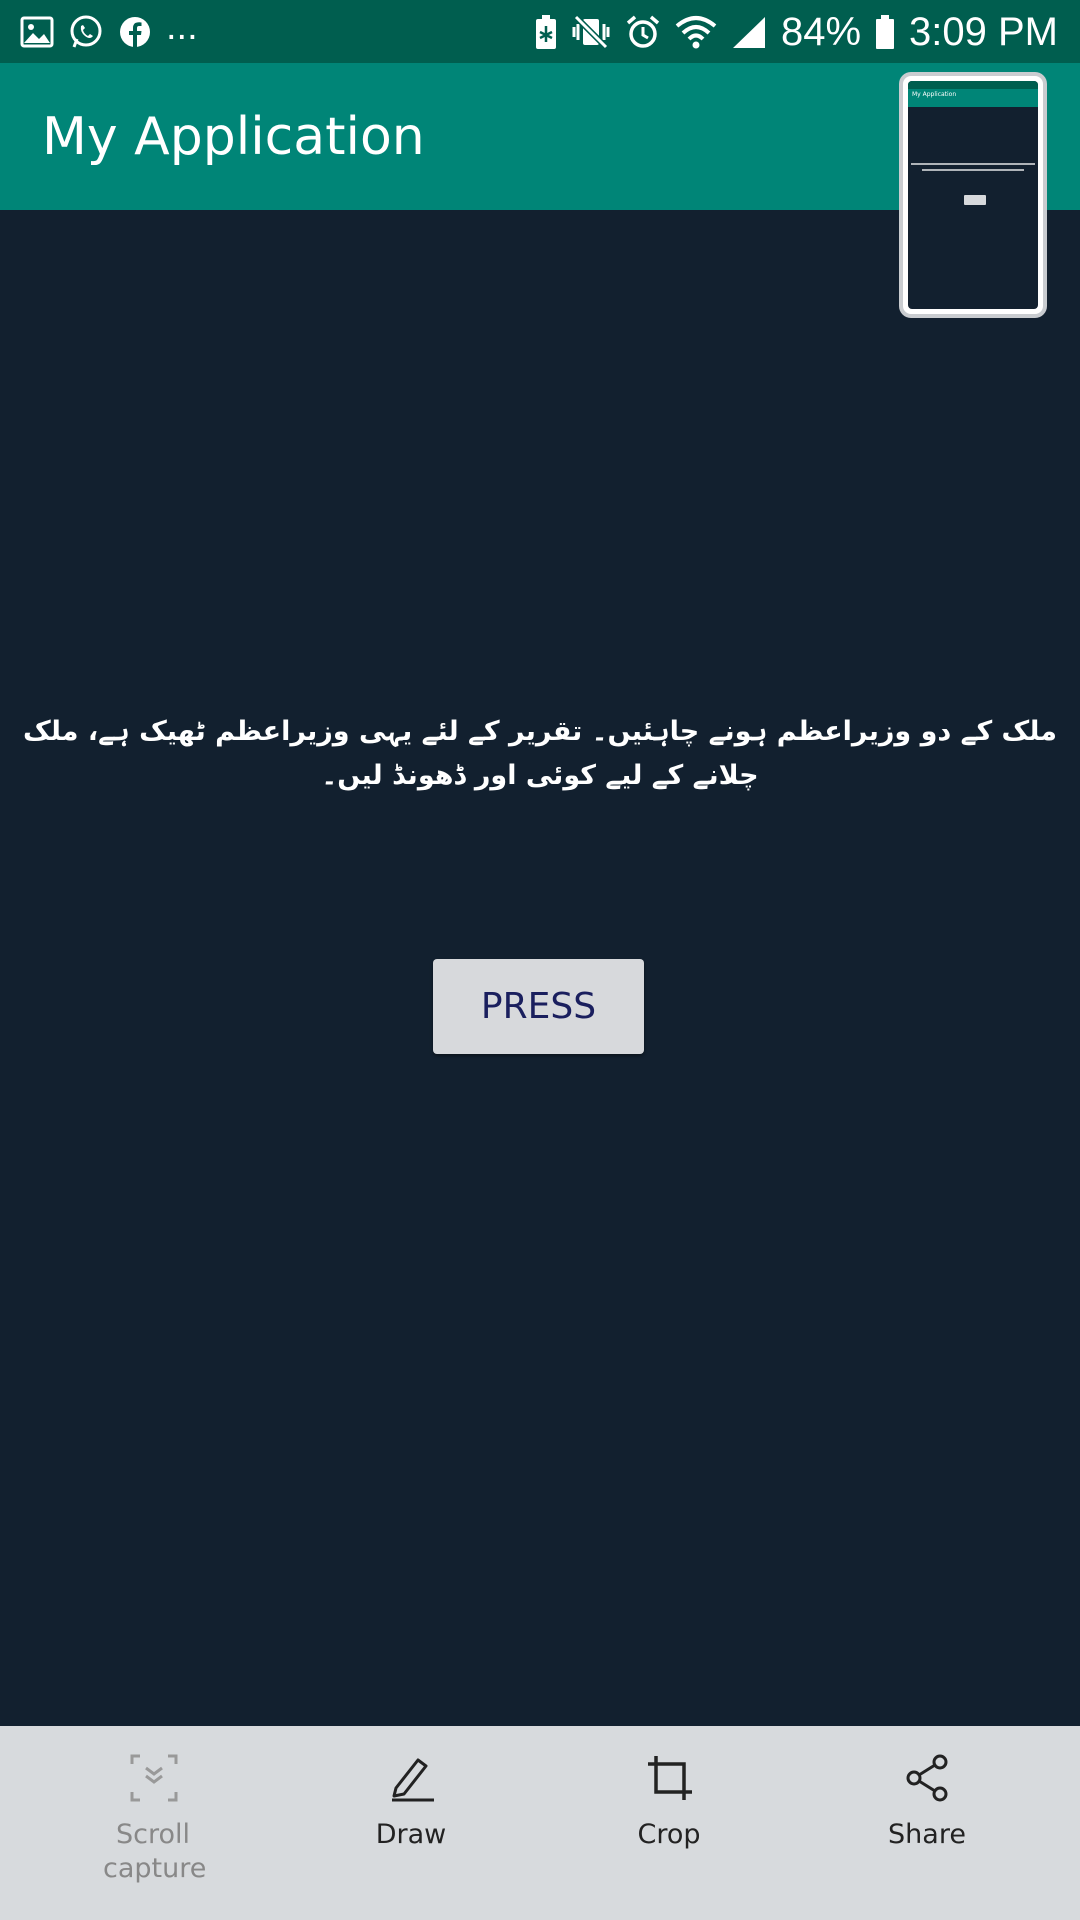 Image resolution: width=1080 pixels, height=1920 pixels. I want to click on draw-label: Draw, so click(411, 1834).